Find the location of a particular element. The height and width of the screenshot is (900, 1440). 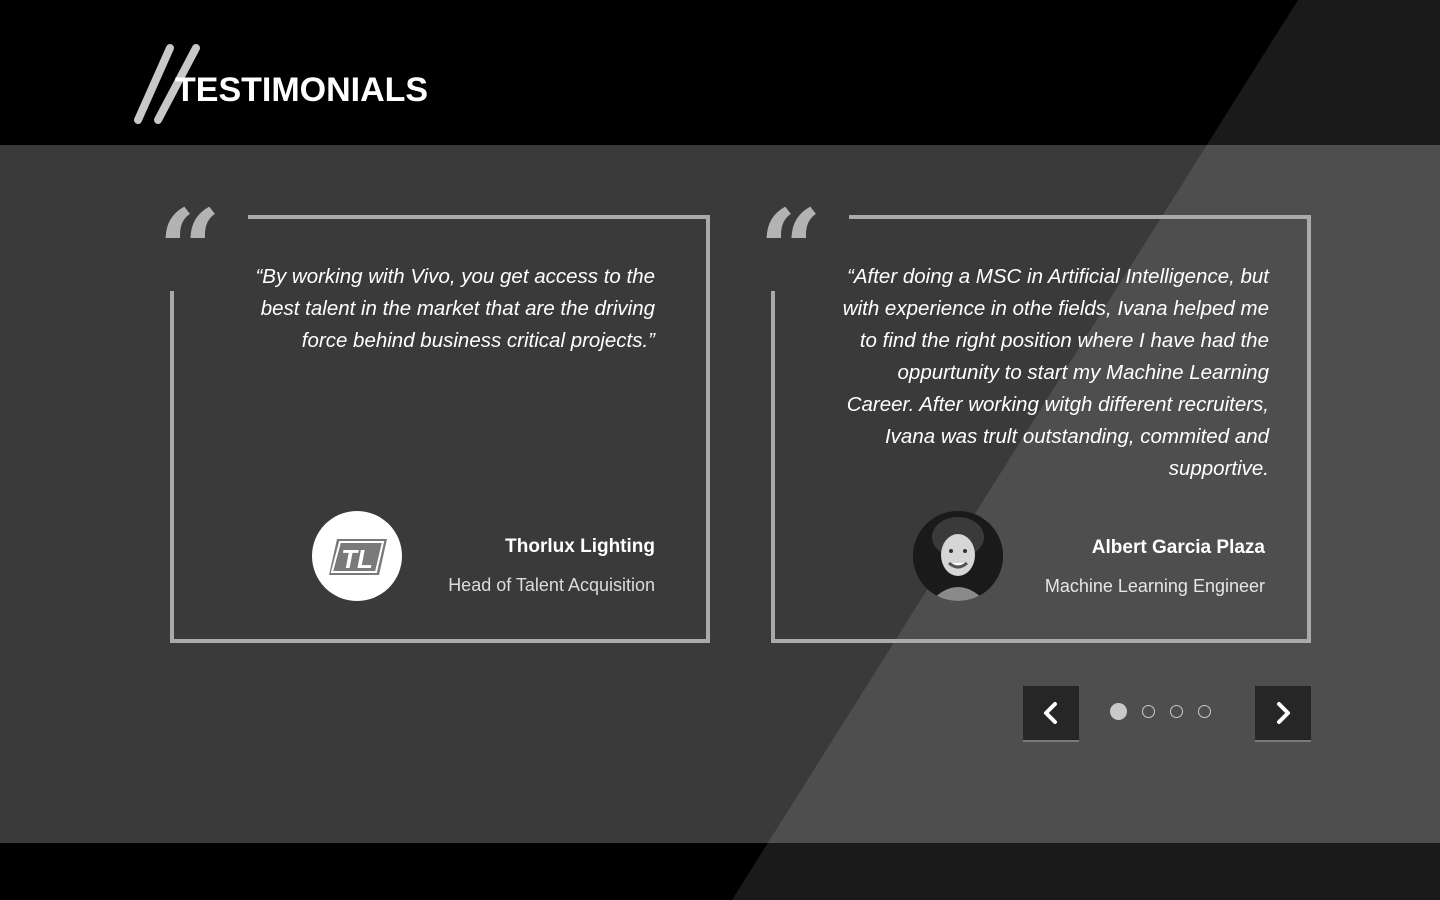

author-name: Thorlux Lighting is located at coordinates (580, 546).